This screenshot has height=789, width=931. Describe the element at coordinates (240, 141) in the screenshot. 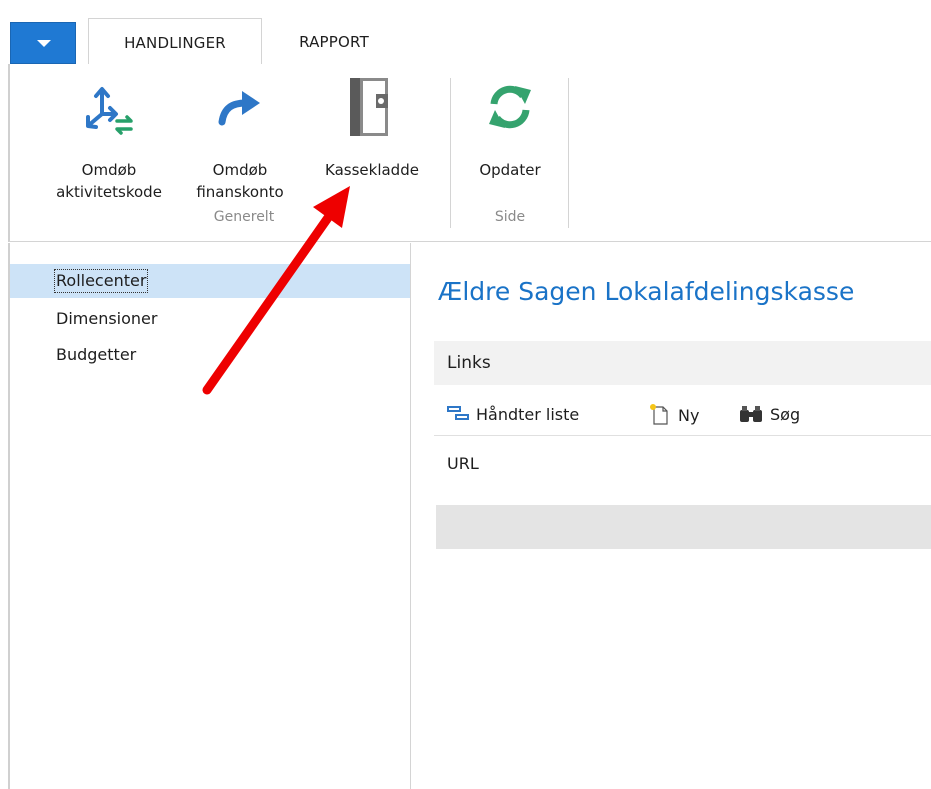

I see `rename-gl-account-button: Omdøb finanskonto` at that location.